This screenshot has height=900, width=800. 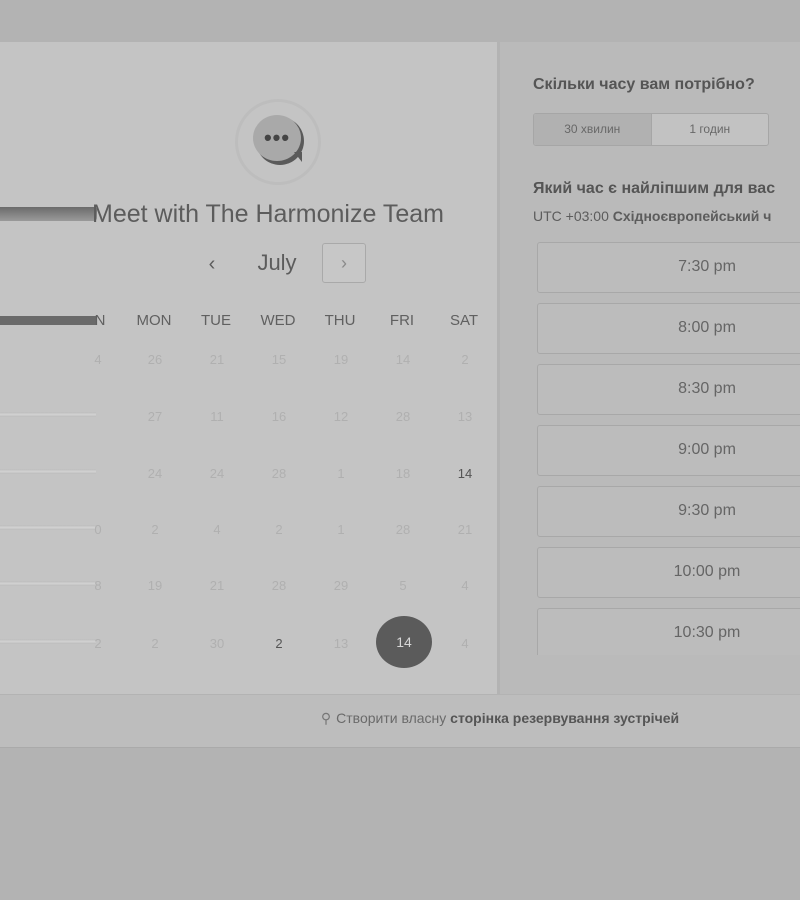 What do you see at coordinates (571, 216) in the screenshot?
I see `timezone-offset: UTC +03:00` at bounding box center [571, 216].